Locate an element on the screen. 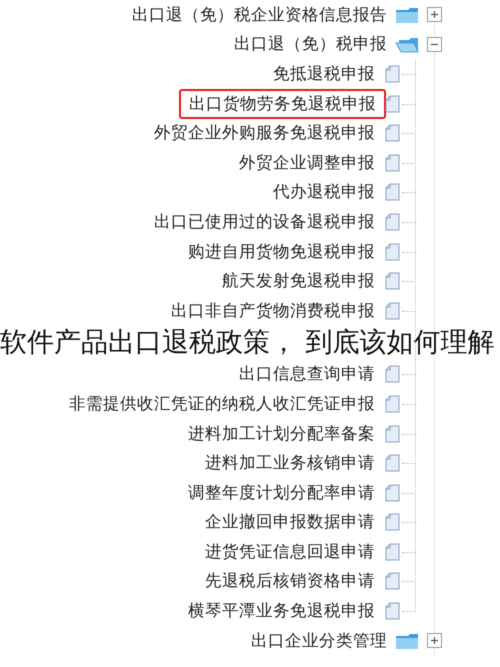 Image resolution: width=500 pixels, height=667 pixels. caption-overlay: 软件产品出口退税政策， 到底该如何理解 is located at coordinates (247, 343).